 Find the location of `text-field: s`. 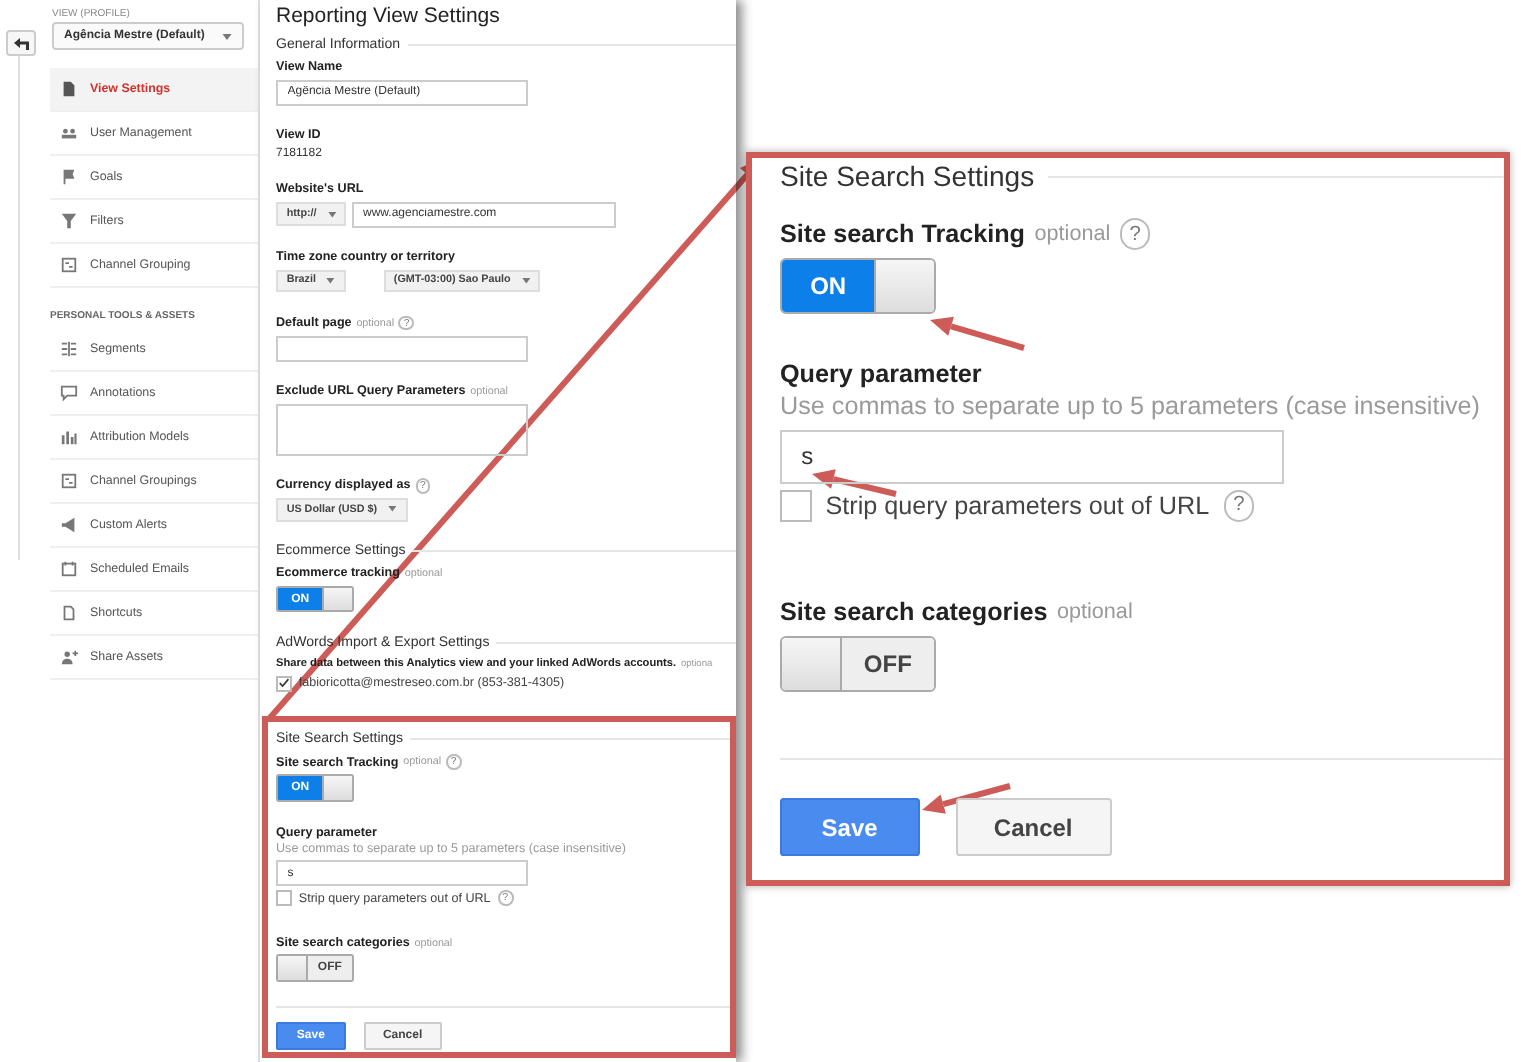

text-field: s is located at coordinates (1032, 457).